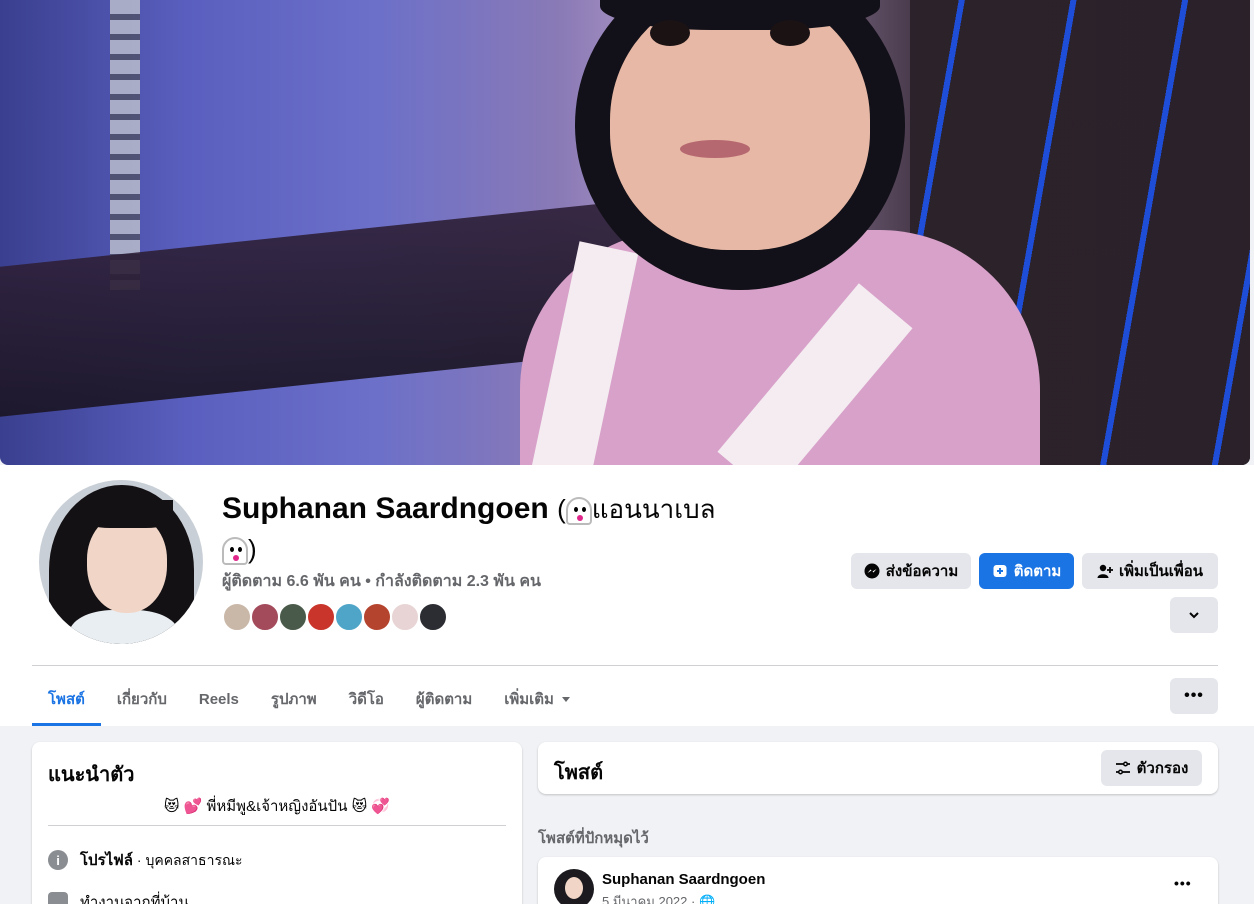  Describe the element at coordinates (277, 825) in the screenshot. I see `intro-divider` at that location.